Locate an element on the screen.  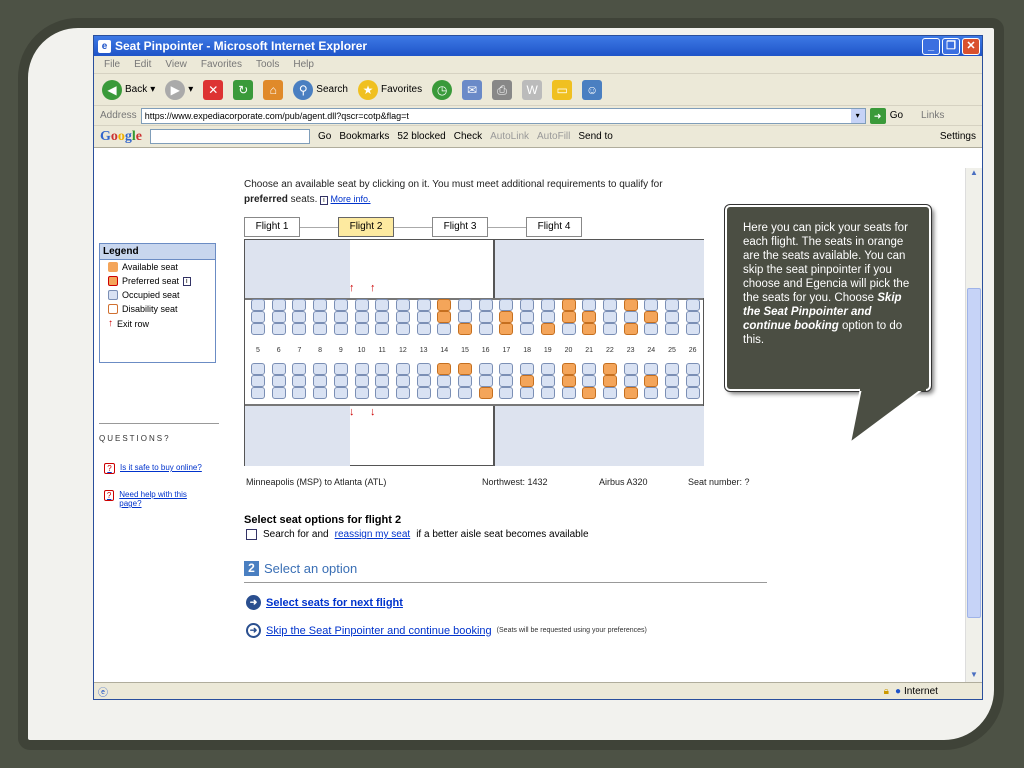
minimize-button: _ is located at coordinates (931, 46).